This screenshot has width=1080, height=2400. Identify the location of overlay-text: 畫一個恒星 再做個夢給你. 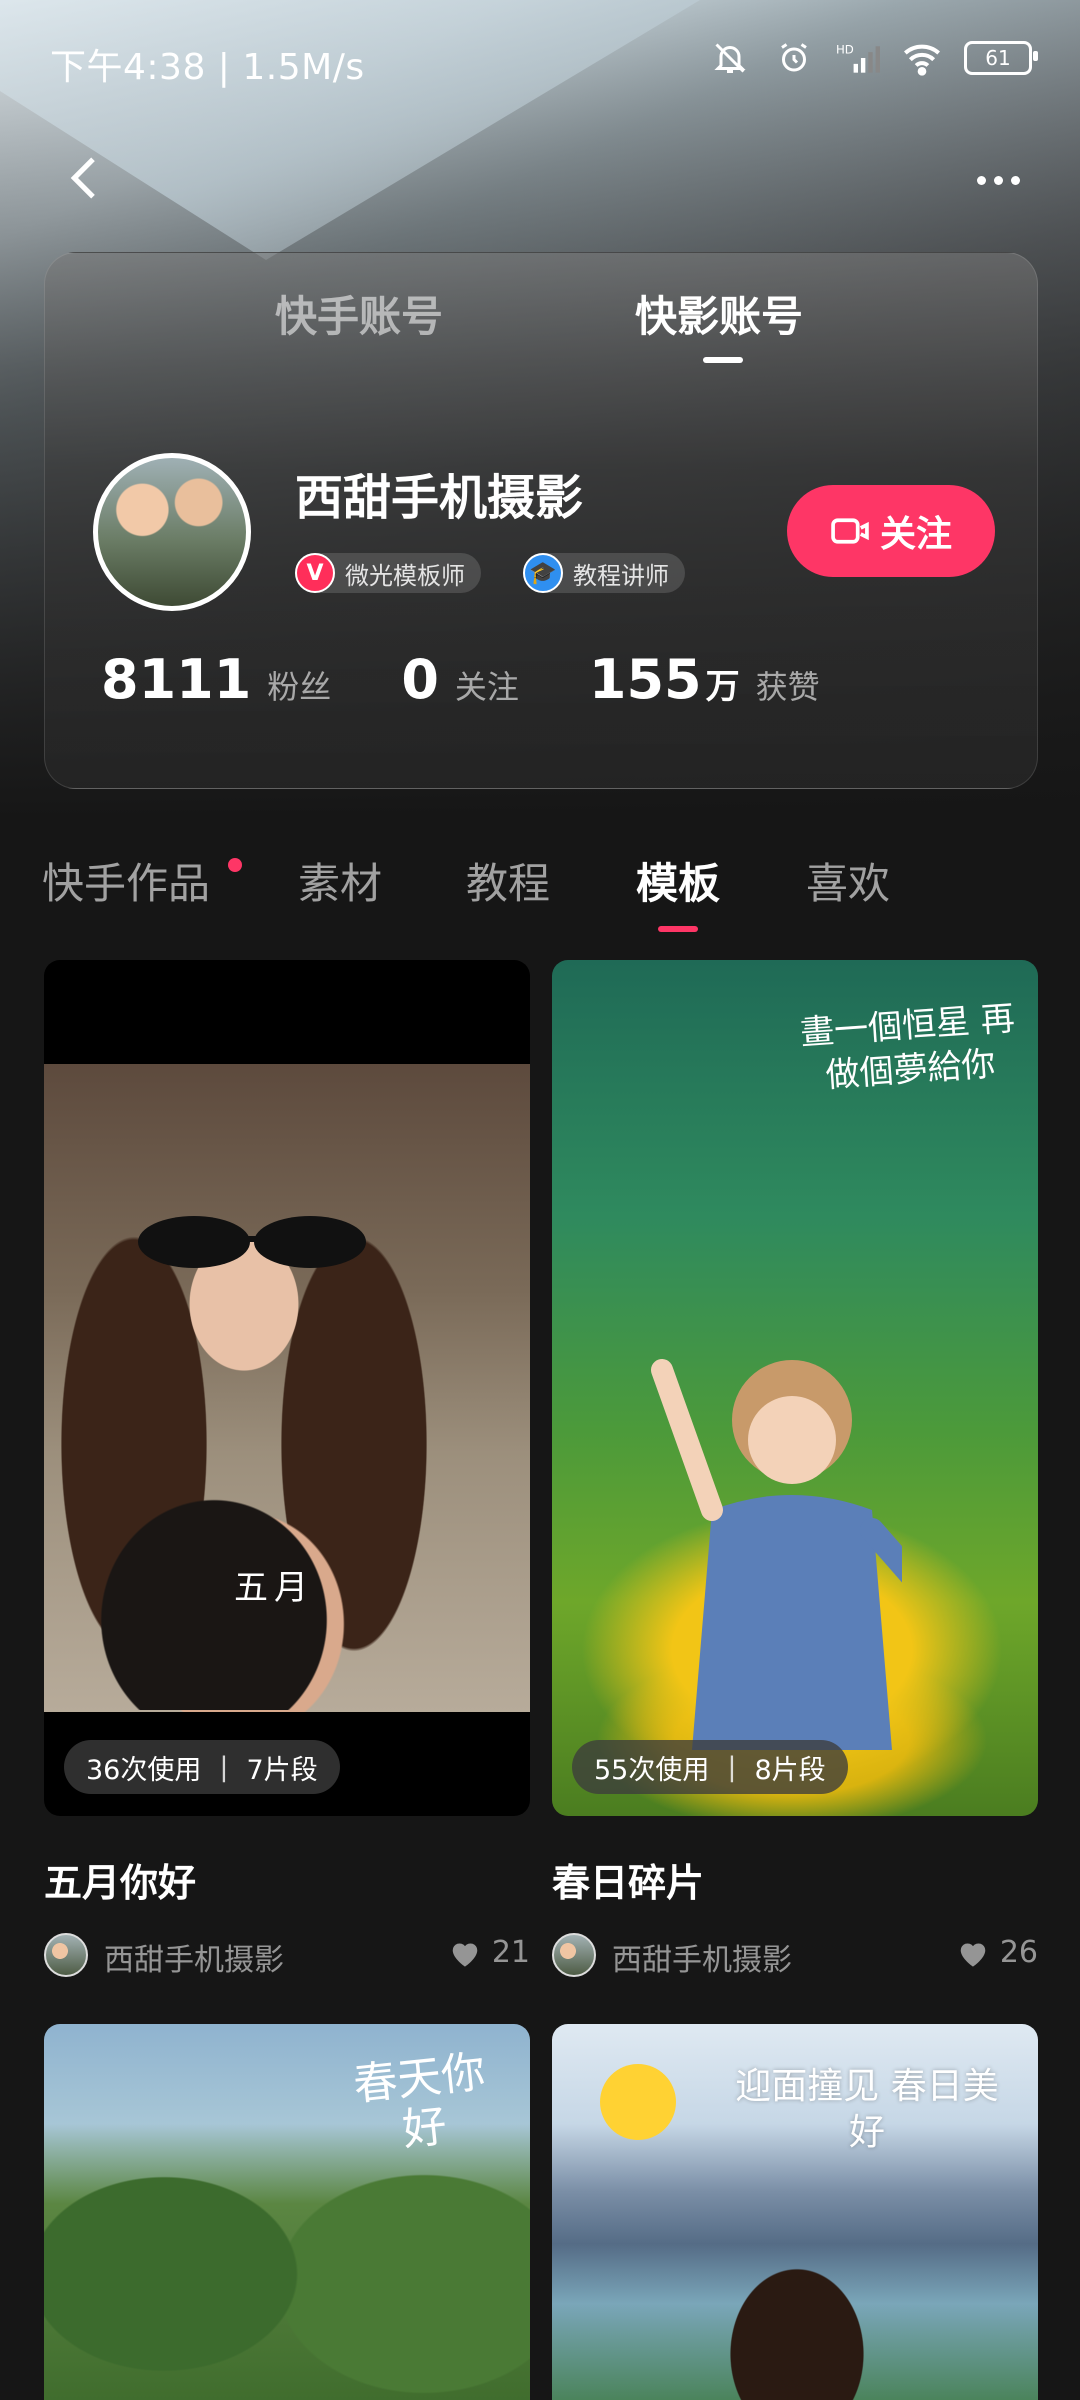
(907, 1047).